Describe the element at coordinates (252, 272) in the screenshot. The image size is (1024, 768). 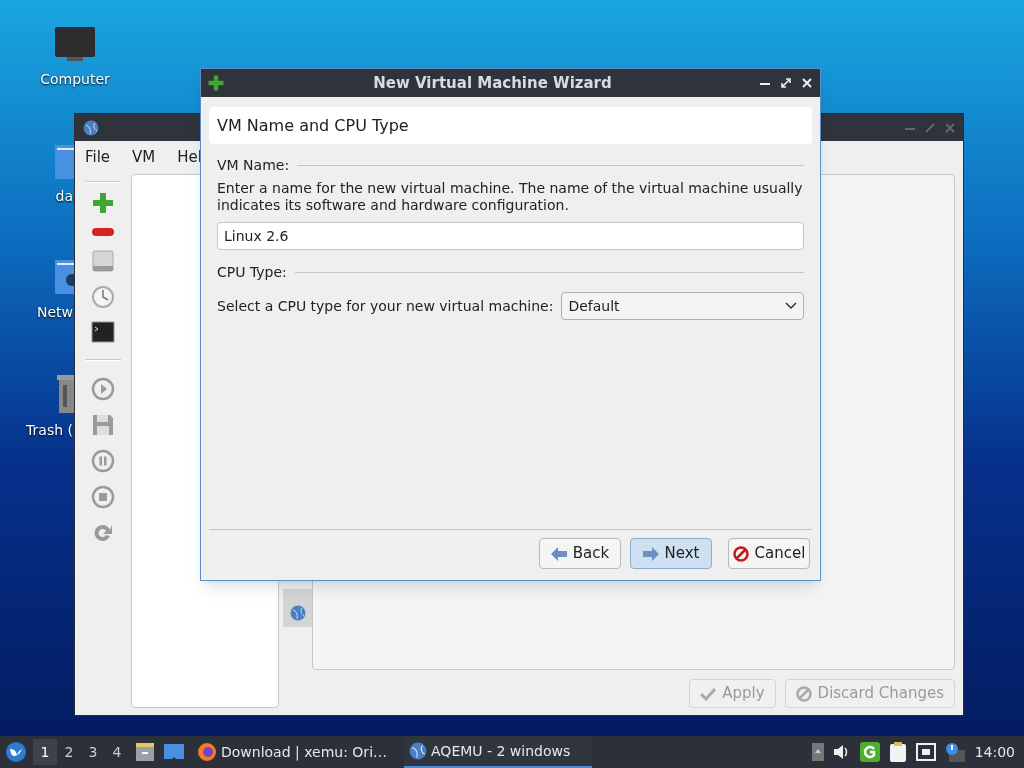
I see `section-title: CPU Type:` at that location.